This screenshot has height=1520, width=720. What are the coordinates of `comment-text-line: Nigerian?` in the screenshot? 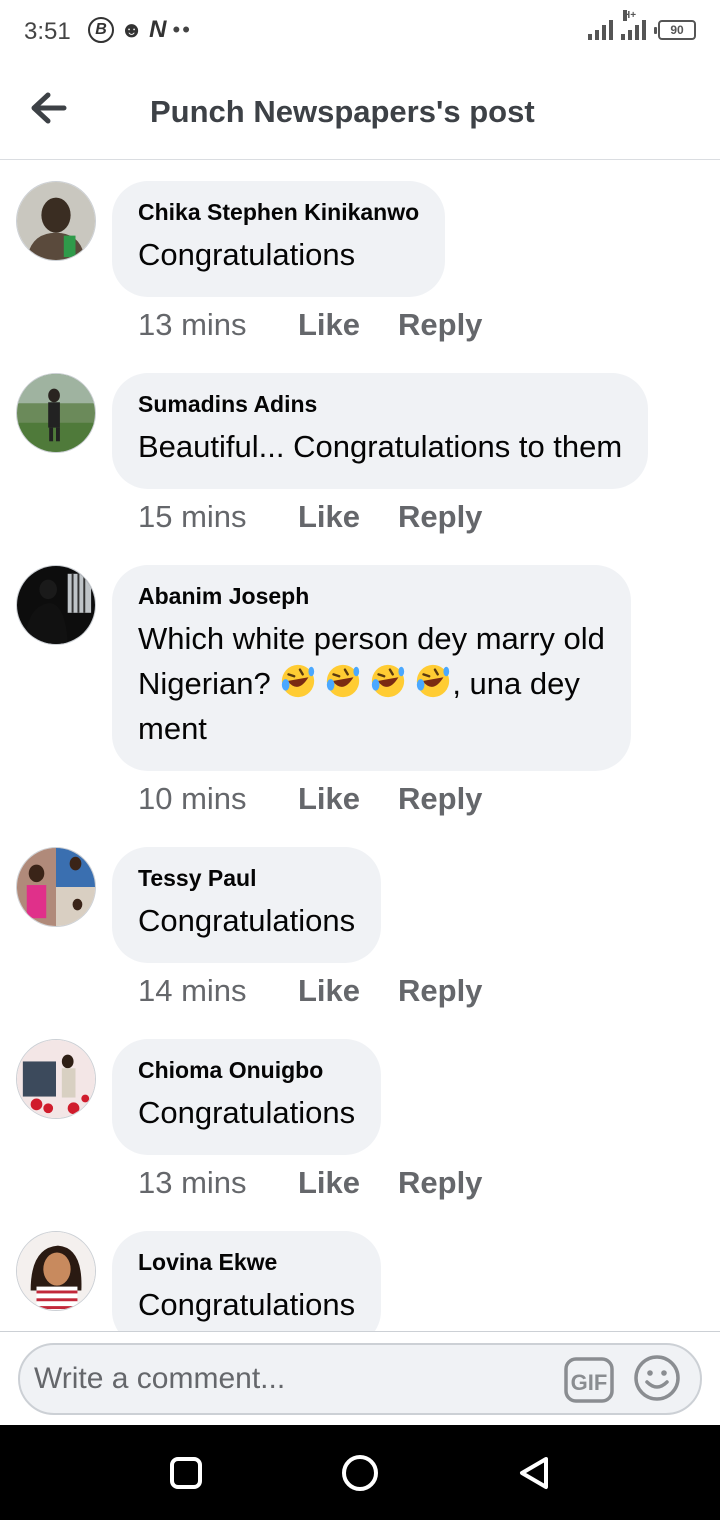 It's located at (204, 683).